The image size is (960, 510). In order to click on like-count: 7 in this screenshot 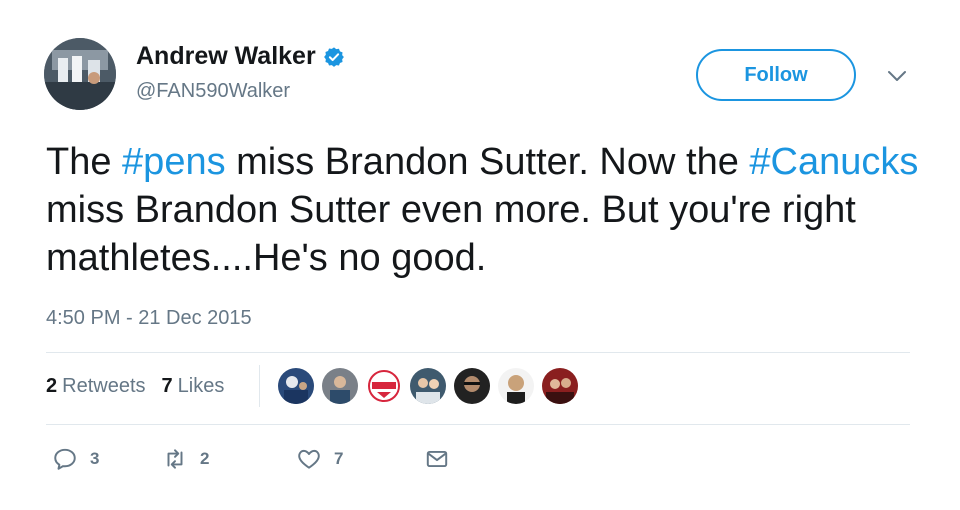, I will do `click(339, 458)`.